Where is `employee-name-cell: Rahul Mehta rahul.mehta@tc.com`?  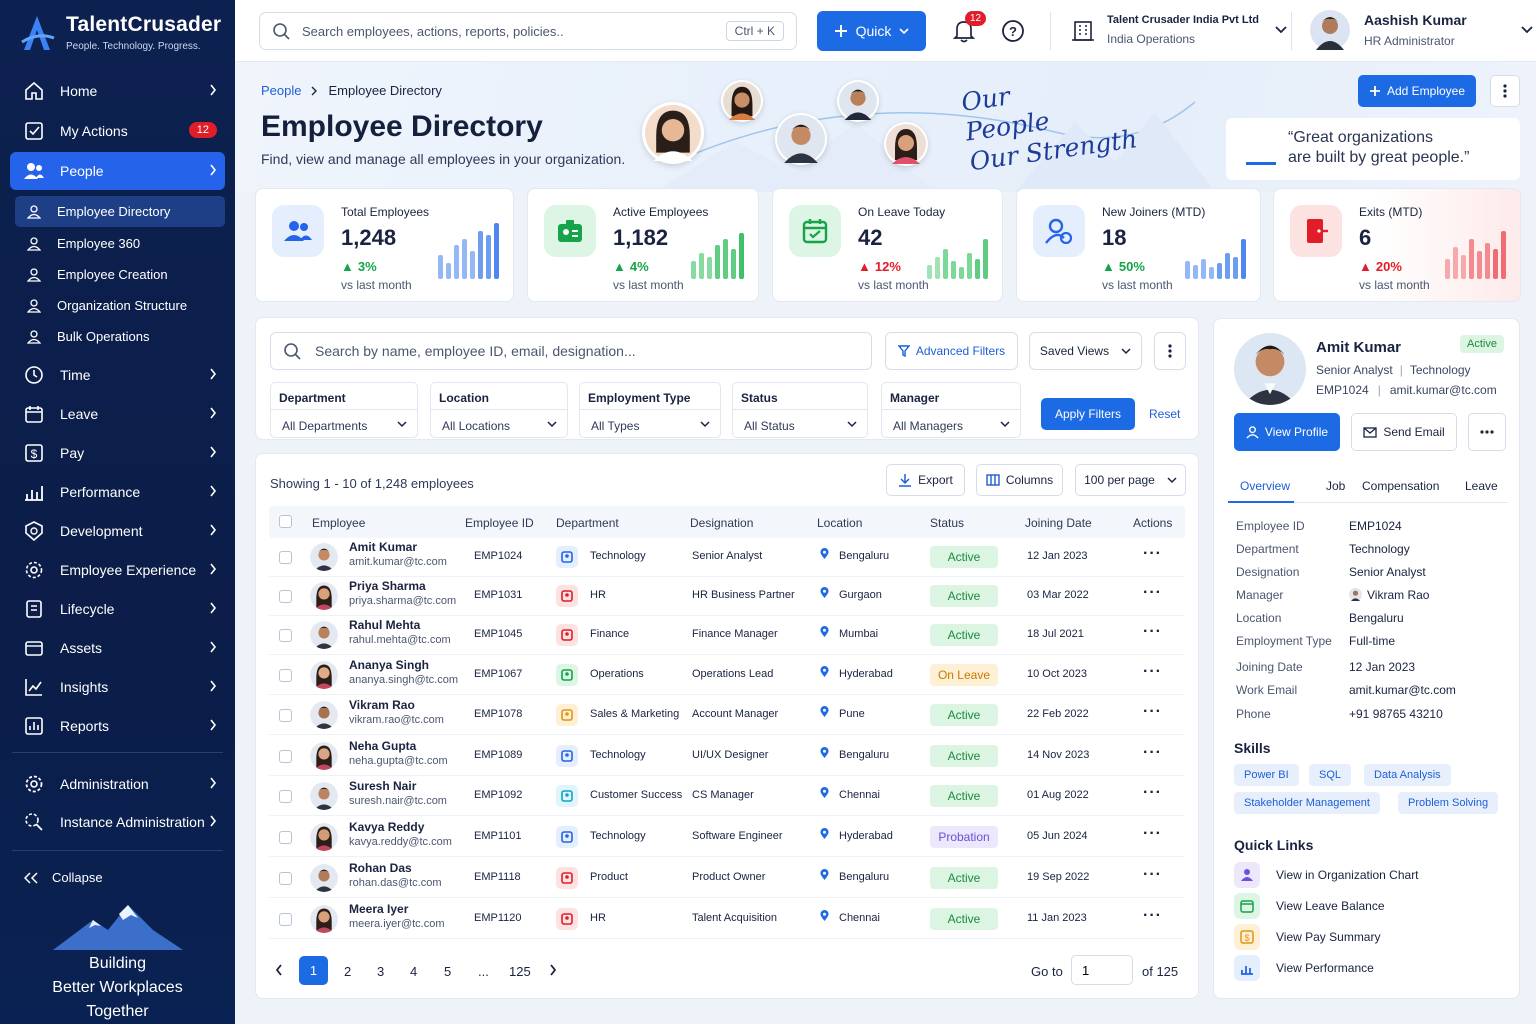
employee-name-cell: Rahul Mehta rahul.mehta@tc.com is located at coordinates (400, 632).